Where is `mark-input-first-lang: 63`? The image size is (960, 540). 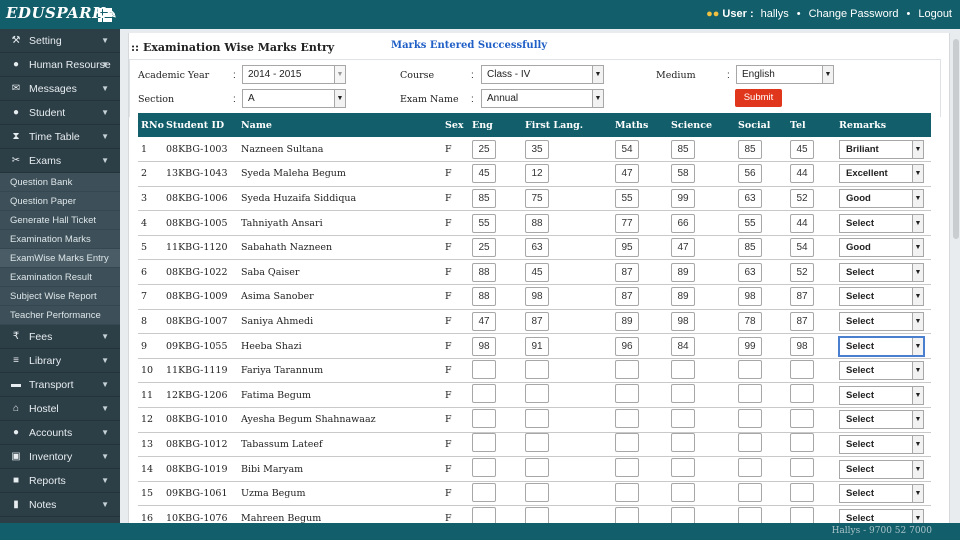 mark-input-first-lang: 63 is located at coordinates (537, 248).